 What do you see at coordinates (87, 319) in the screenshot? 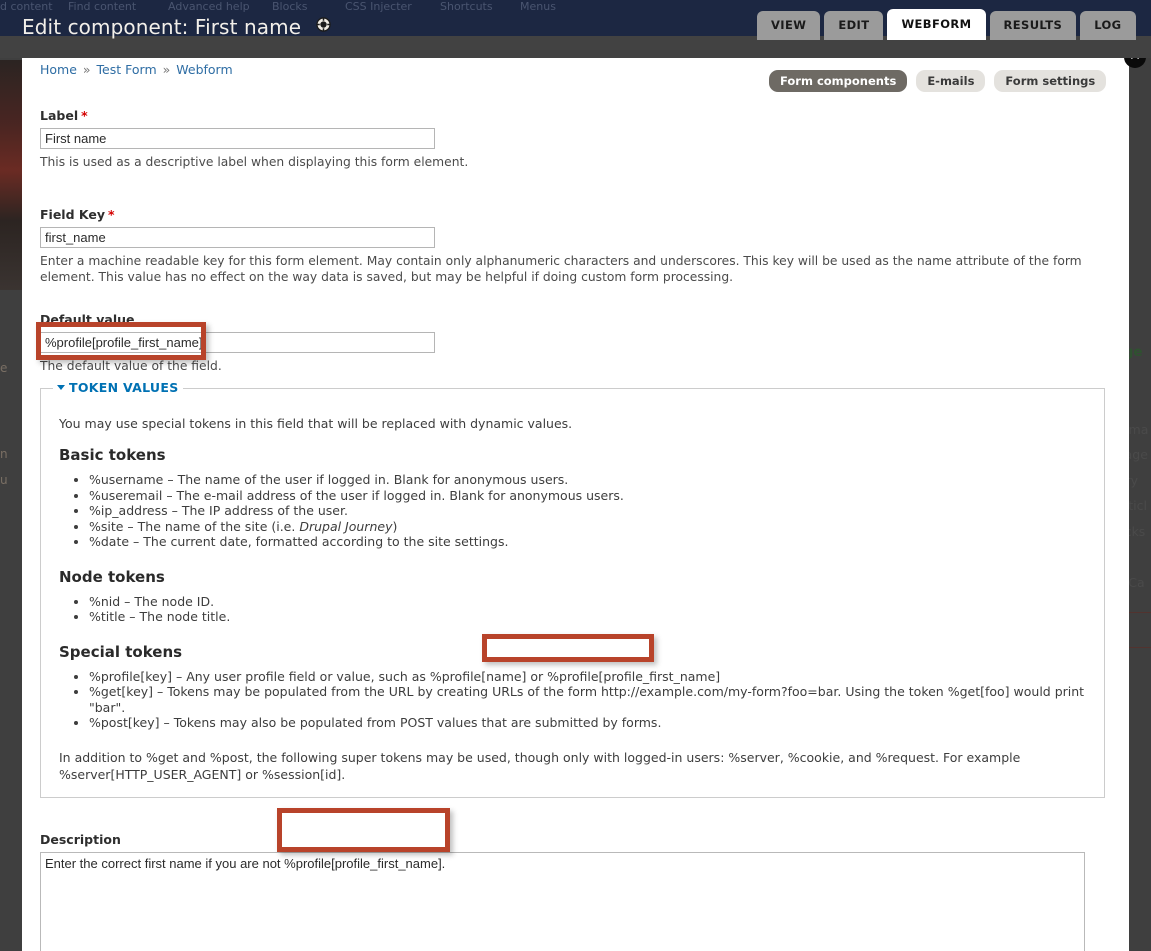
I see `default-value-label: Default value` at bounding box center [87, 319].